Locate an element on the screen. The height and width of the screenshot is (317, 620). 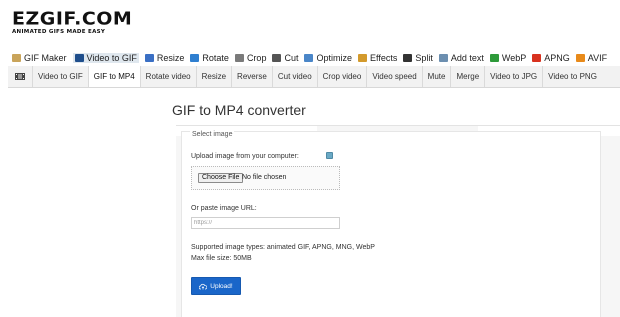
site-logo: EZGIF.COM ANIMATED GIFS MADE EASY is located at coordinates (72, 22).